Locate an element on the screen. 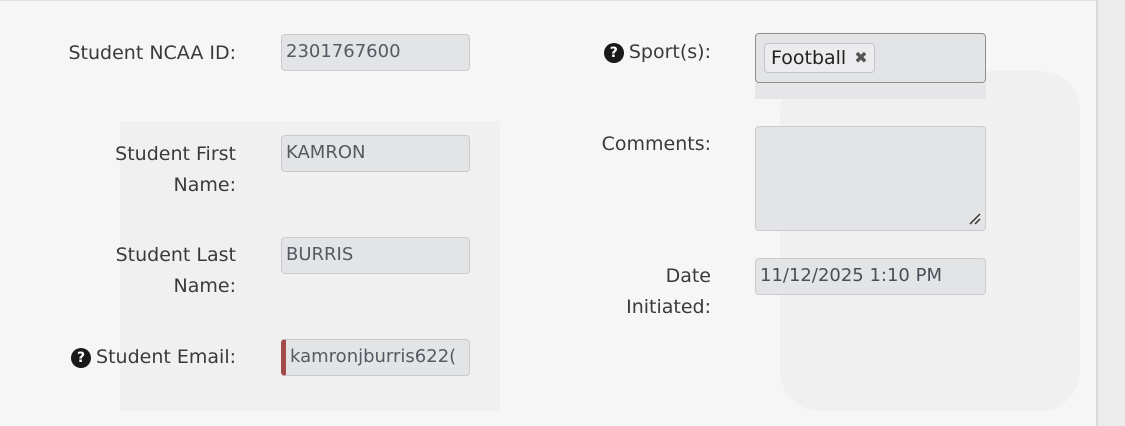  first-name-field: KAMRON is located at coordinates (375, 153).